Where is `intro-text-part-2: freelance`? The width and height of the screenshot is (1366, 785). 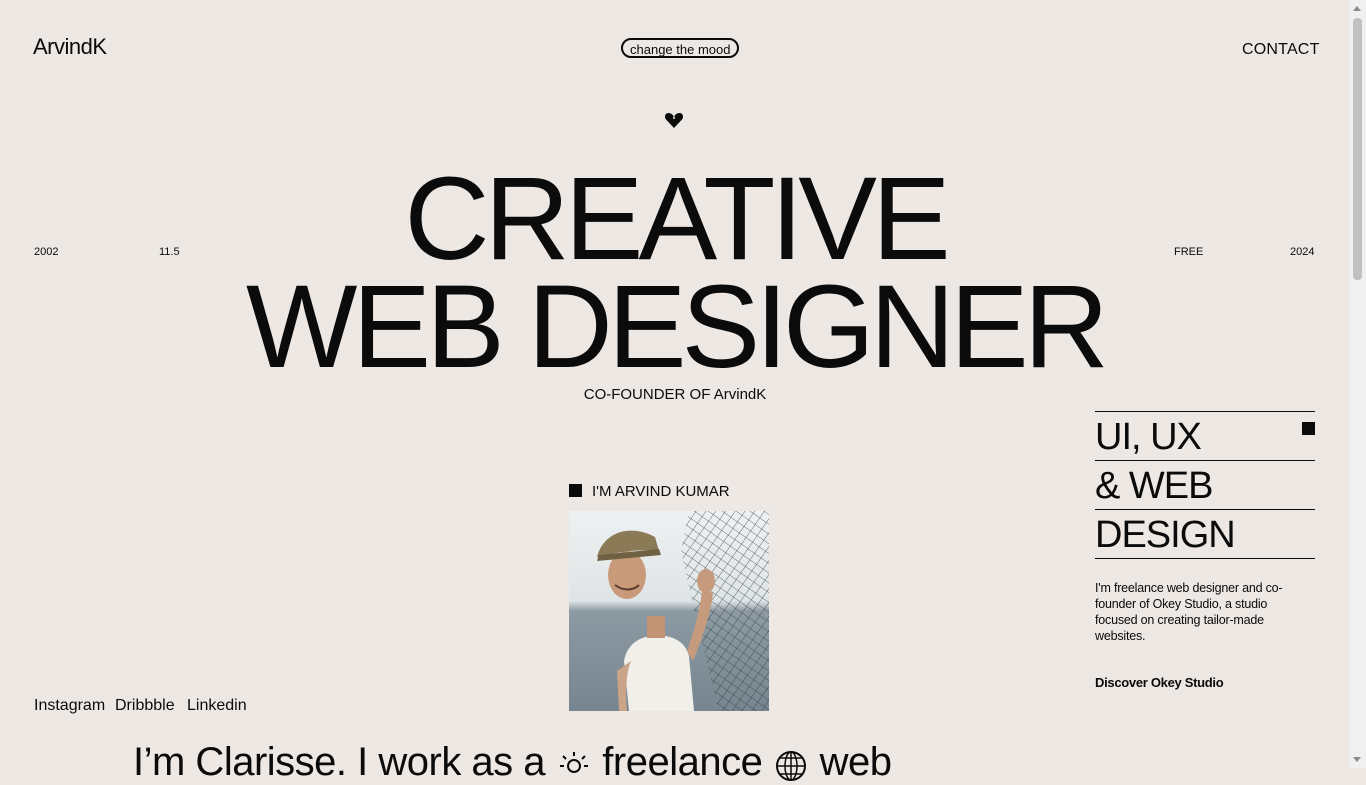
intro-text-part-2: freelance is located at coordinates (682, 762).